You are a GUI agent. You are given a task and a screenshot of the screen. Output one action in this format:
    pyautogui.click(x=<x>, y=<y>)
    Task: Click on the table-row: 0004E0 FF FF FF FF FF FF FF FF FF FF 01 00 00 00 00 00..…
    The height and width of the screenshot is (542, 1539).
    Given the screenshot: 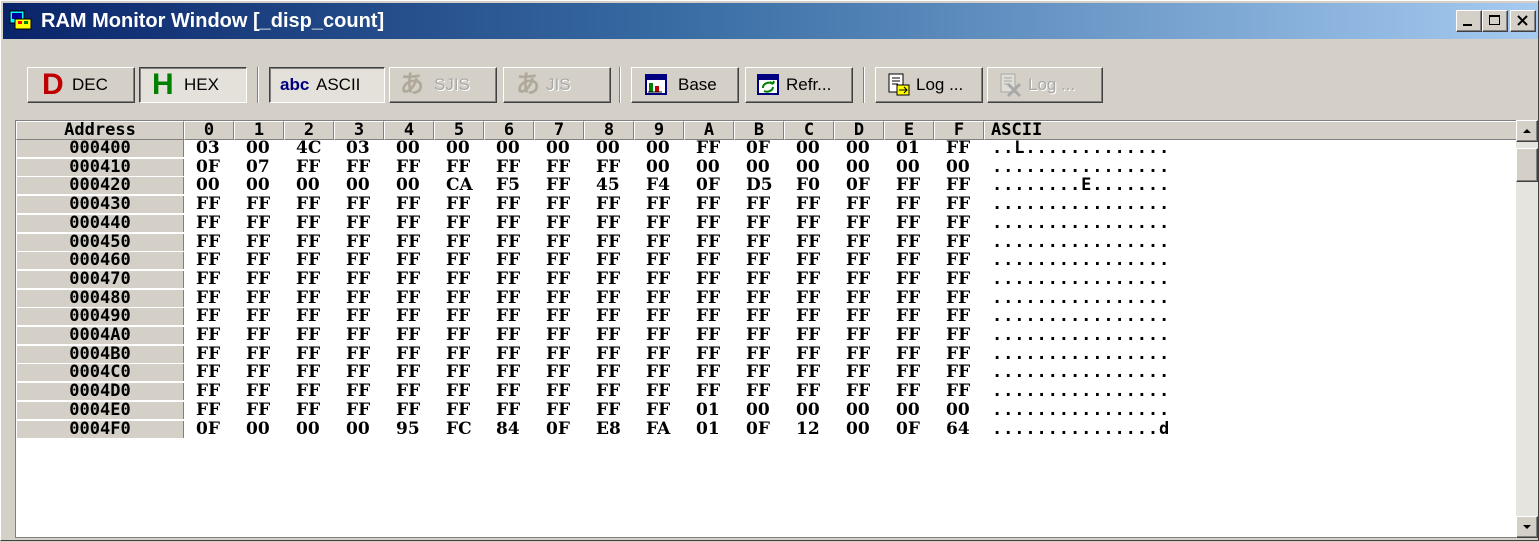 What is the action you would take?
    pyautogui.click(x=770, y=410)
    